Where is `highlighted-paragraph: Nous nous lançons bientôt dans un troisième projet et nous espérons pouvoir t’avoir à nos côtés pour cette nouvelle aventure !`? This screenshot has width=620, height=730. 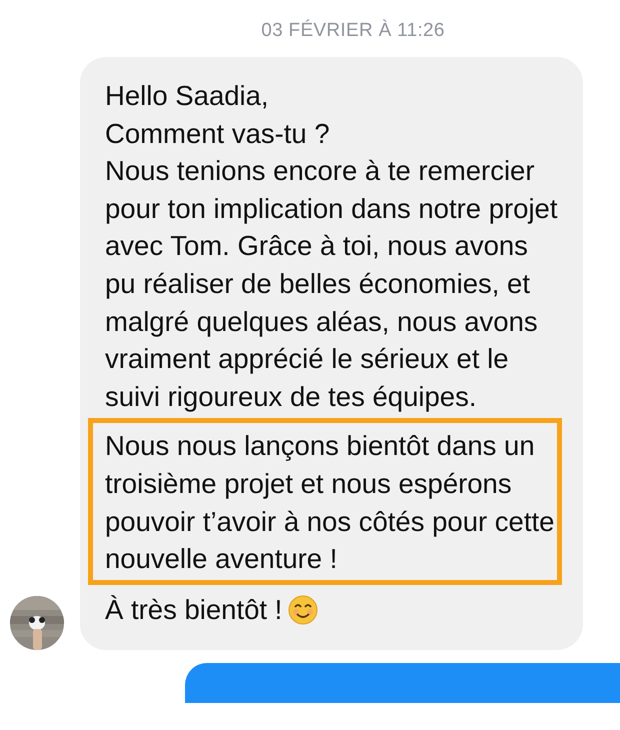 highlighted-paragraph: Nous nous lançons bientôt dans un troisième projet et nous espérons pouvoir t’avoir à nos côtés pour cette nouvelle aventure ! is located at coordinates (330, 502).